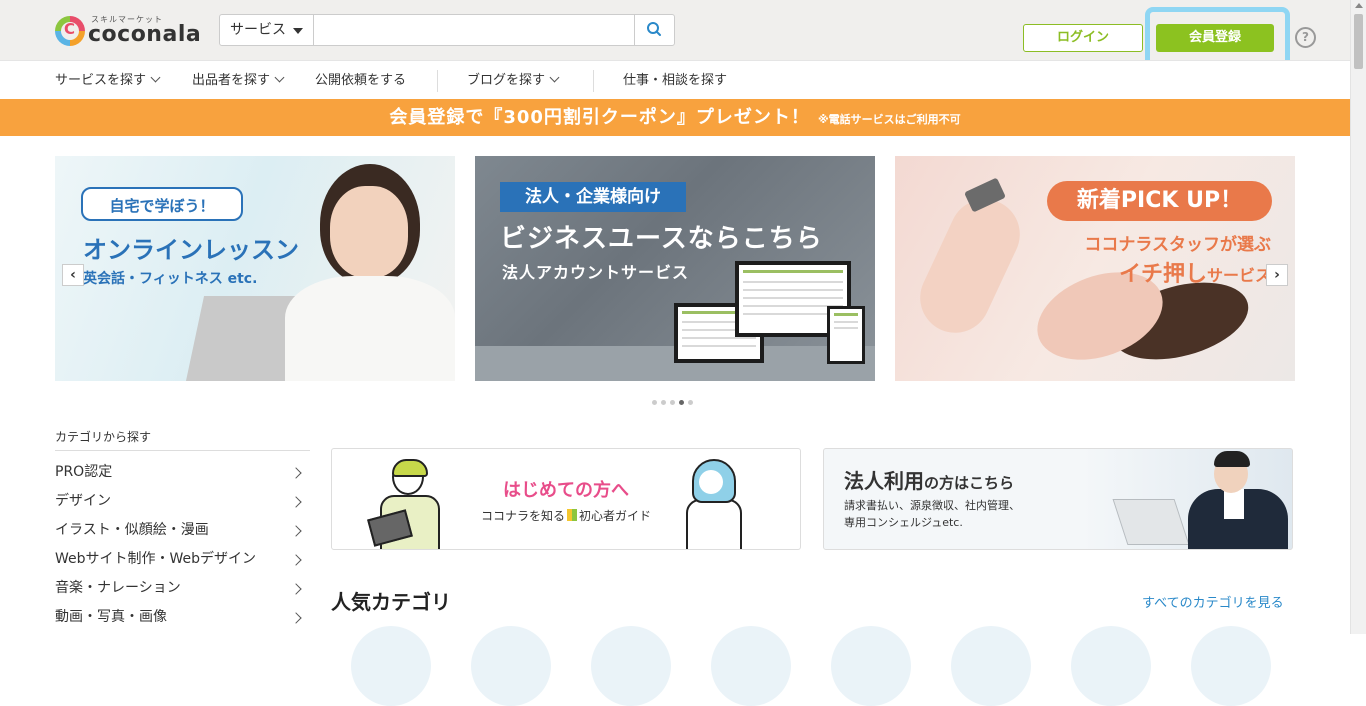  What do you see at coordinates (1358, 317) in the screenshot?
I see `scrollbar` at bounding box center [1358, 317].